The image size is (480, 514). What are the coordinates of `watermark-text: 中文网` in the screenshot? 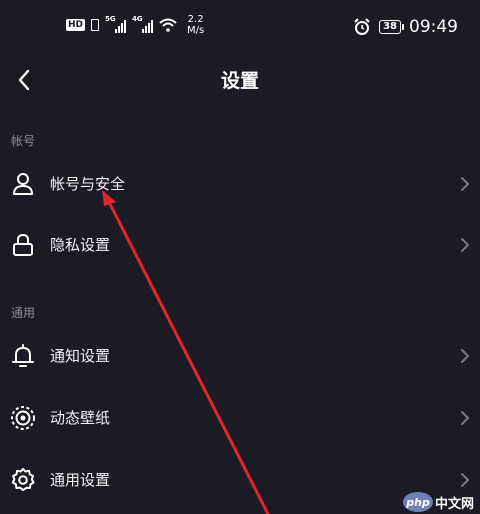 It's located at (454, 504).